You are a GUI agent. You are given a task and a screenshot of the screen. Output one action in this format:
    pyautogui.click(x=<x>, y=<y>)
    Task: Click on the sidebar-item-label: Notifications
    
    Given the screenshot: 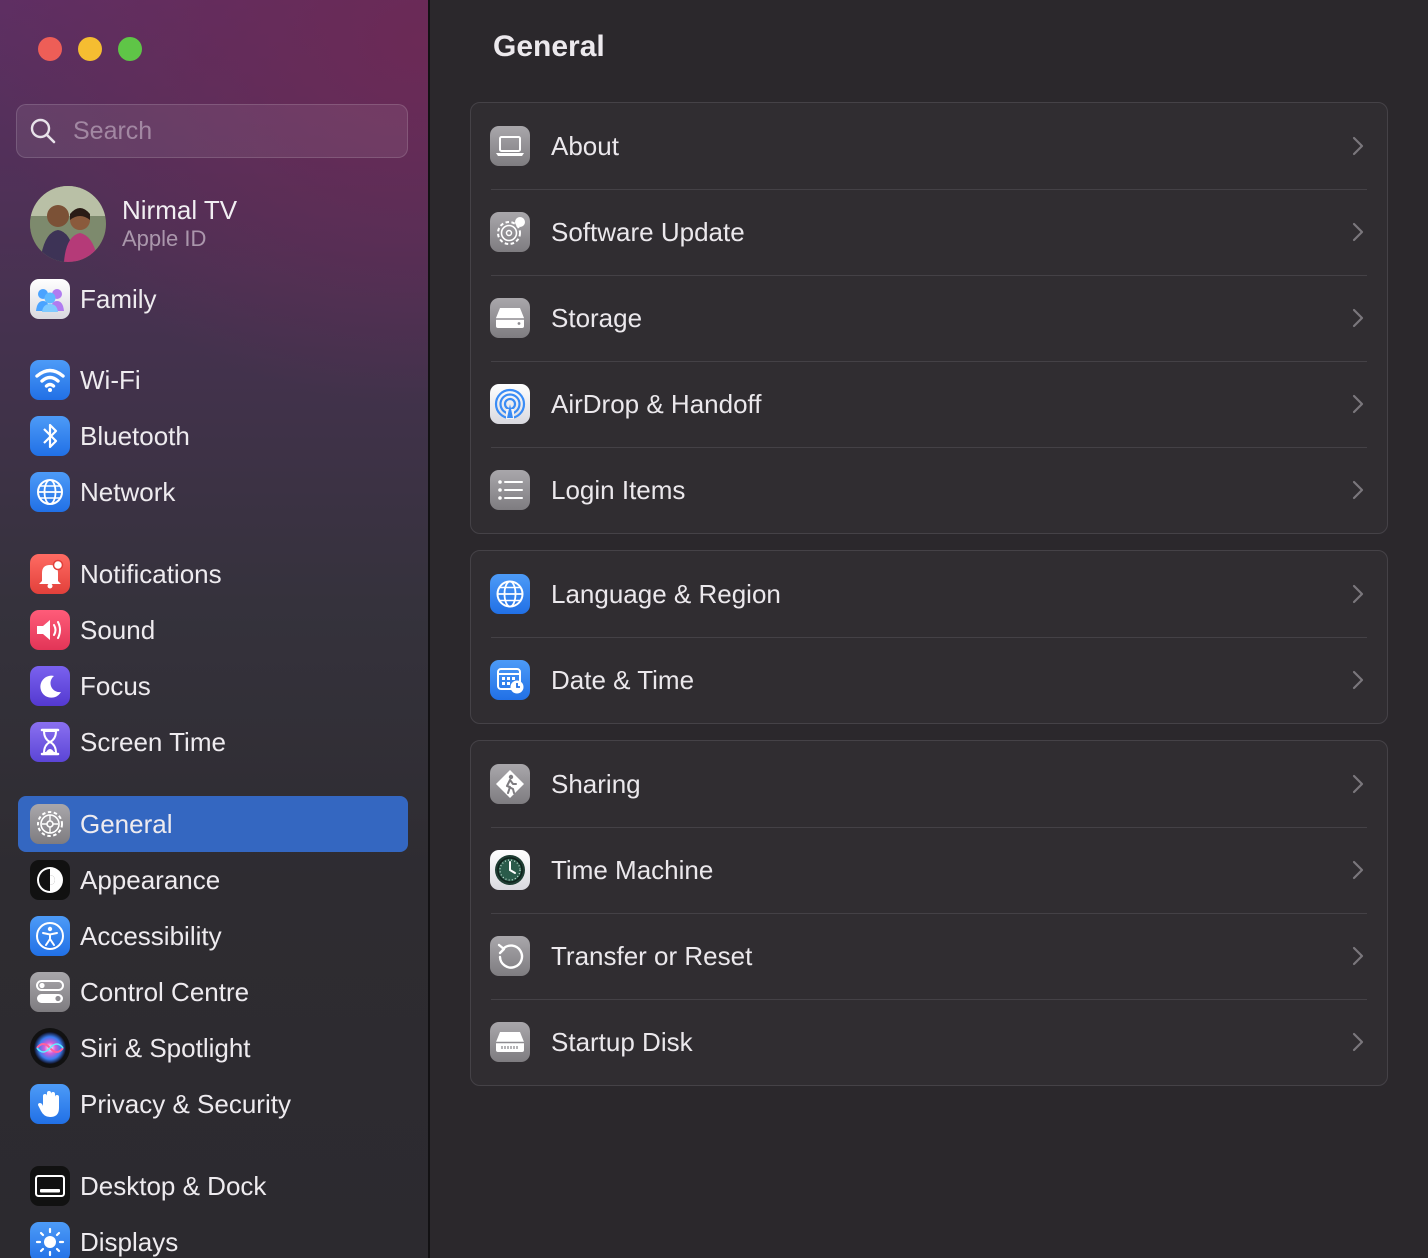 What is the action you would take?
    pyautogui.click(x=151, y=573)
    